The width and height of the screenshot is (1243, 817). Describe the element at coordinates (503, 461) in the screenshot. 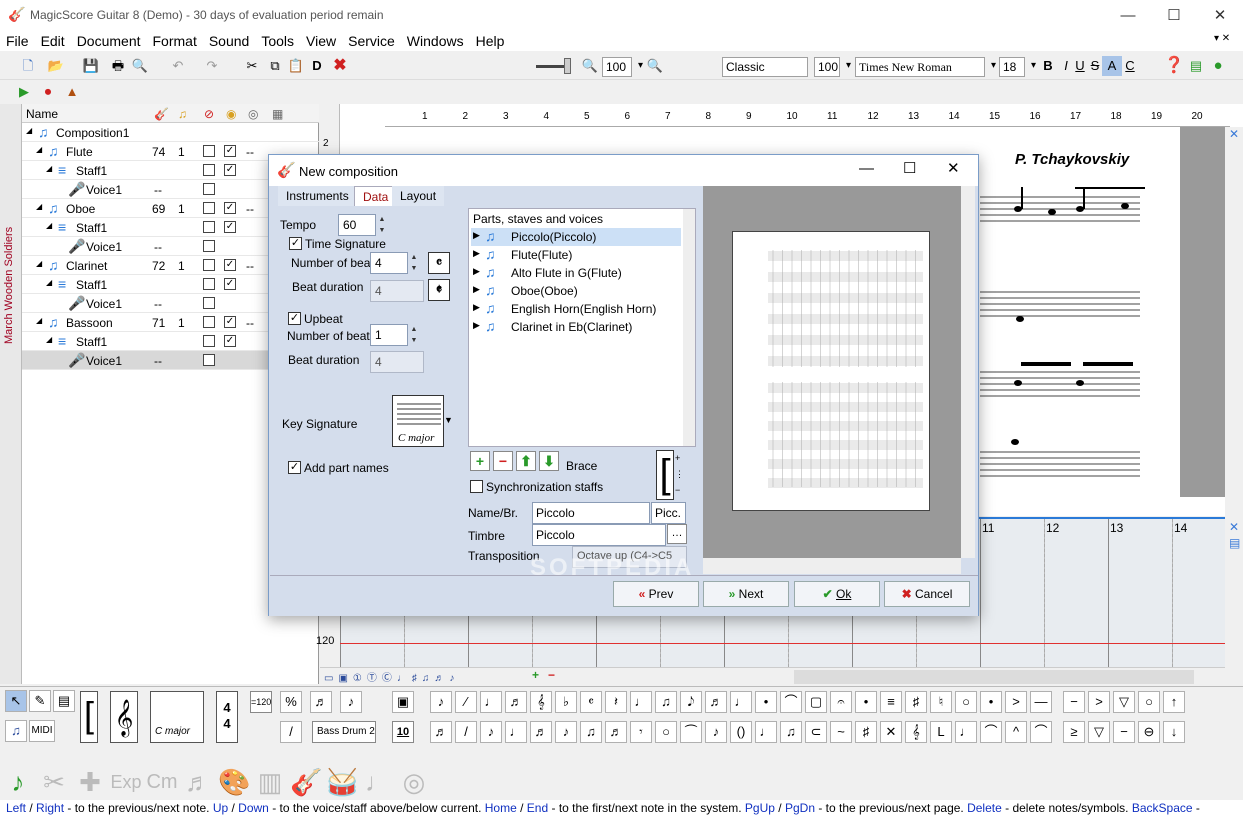

I see `remove-part-button: −` at that location.